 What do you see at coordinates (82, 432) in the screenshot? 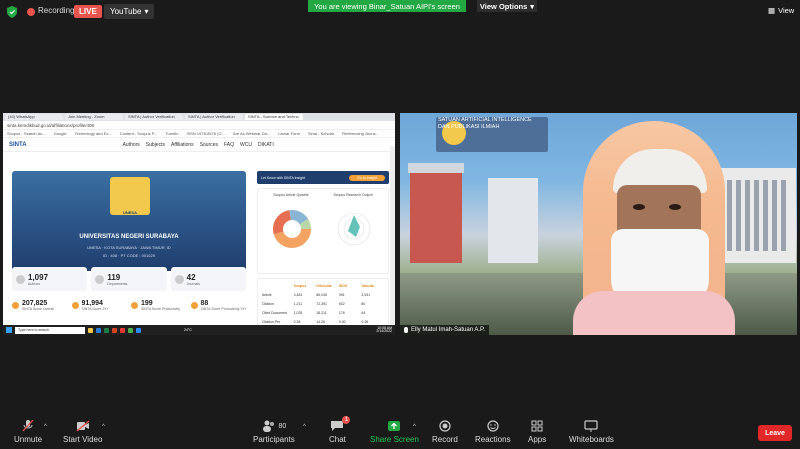
I see `start-video-button: Start Video` at bounding box center [82, 432].